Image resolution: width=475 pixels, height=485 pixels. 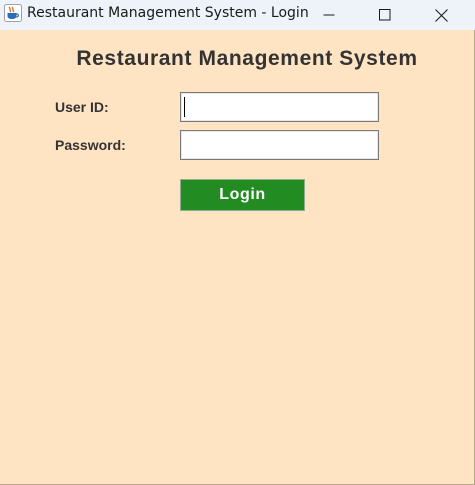 I want to click on title-bar: Restaurant Management System - Login, so click(x=237, y=15).